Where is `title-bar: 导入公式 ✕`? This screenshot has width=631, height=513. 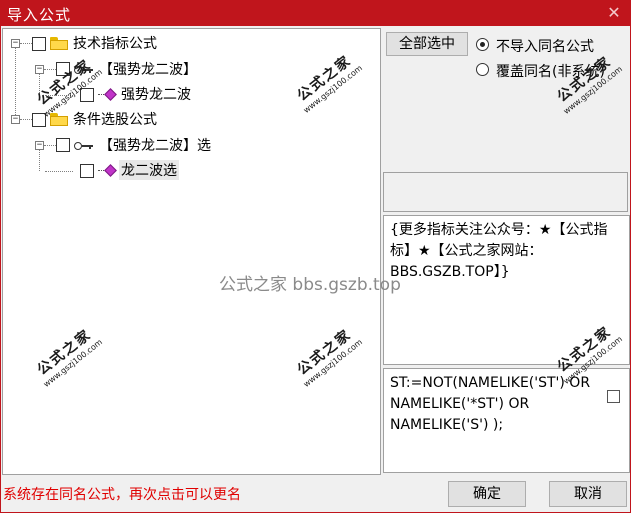
title-bar: 导入公式 ✕ is located at coordinates (315, 13).